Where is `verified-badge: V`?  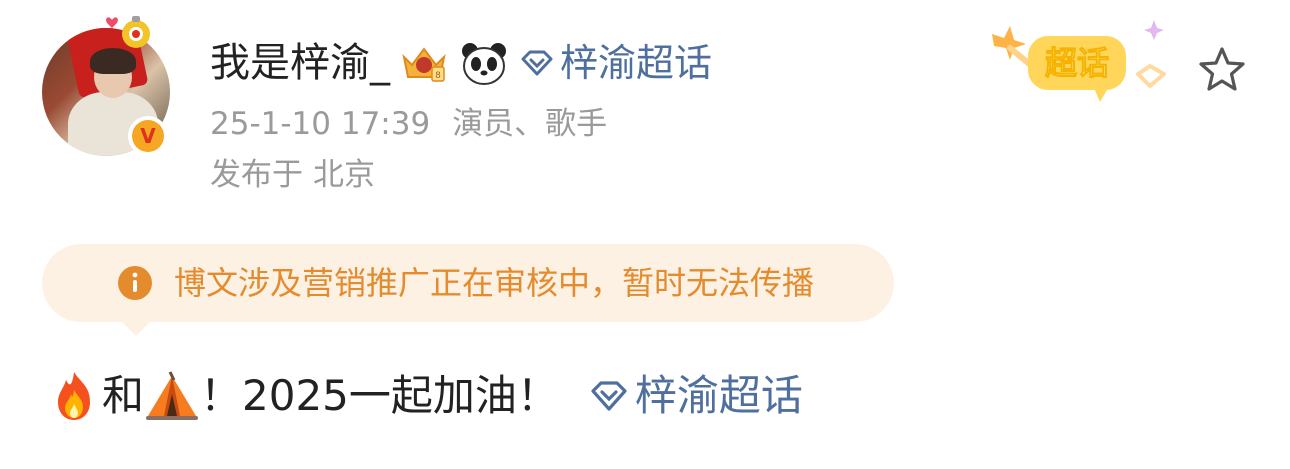 verified-badge: V is located at coordinates (148, 136).